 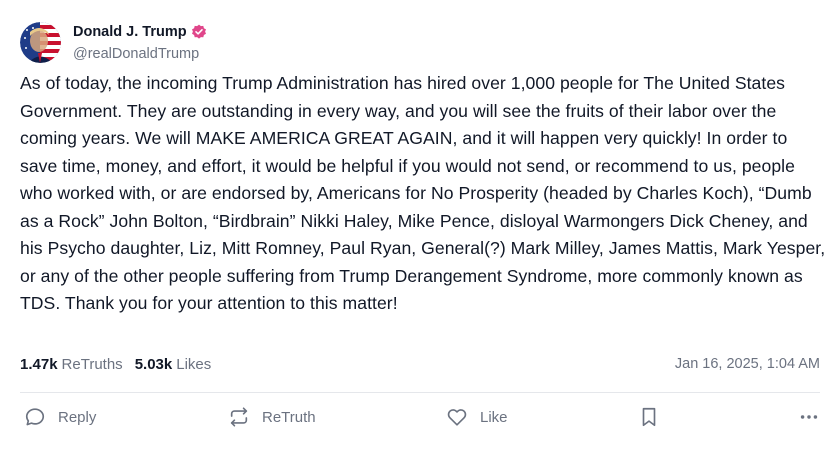 I want to click on verified-badge-icon, so click(x=198, y=31).